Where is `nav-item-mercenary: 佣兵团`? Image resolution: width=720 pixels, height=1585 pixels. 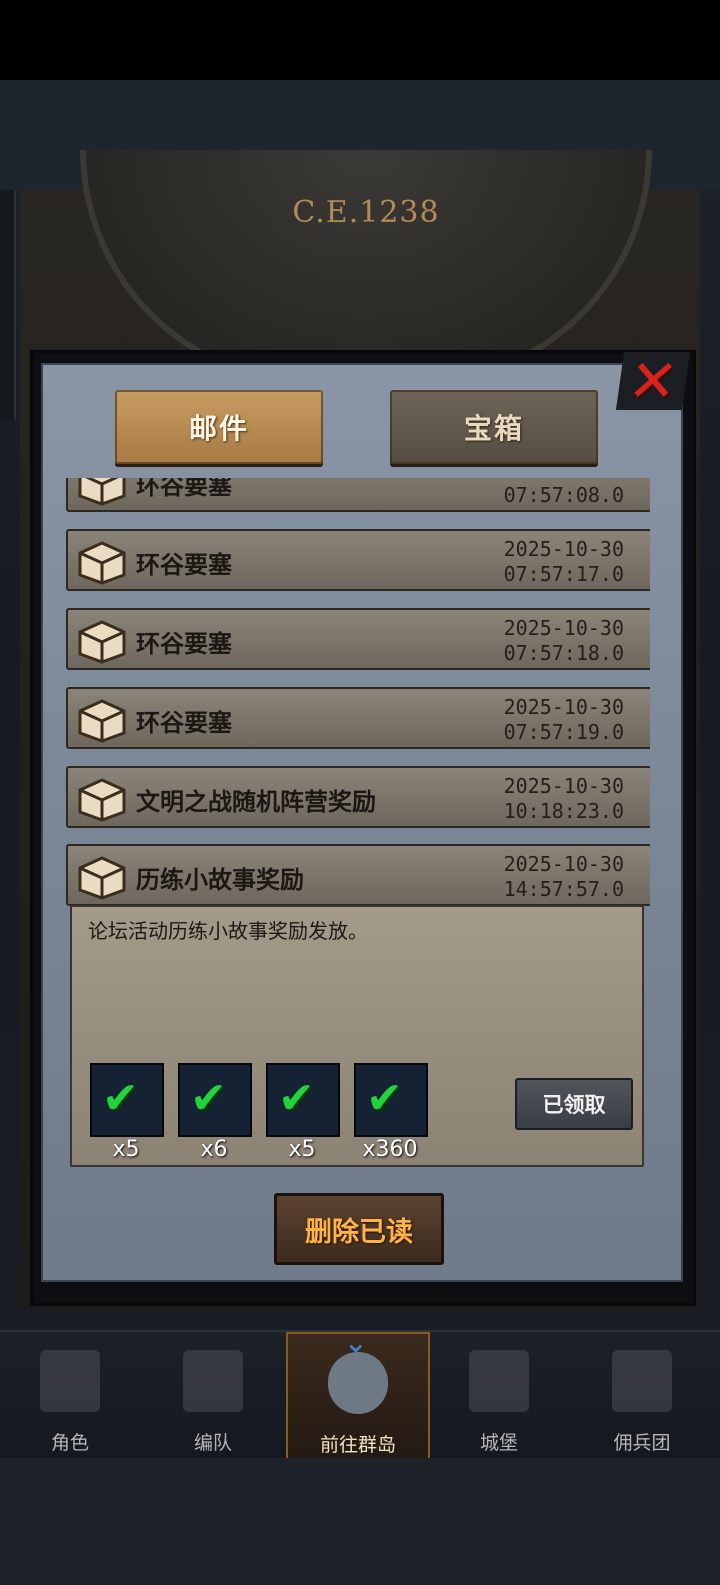
nav-item-mercenary: 佣兵团 is located at coordinates (642, 1396).